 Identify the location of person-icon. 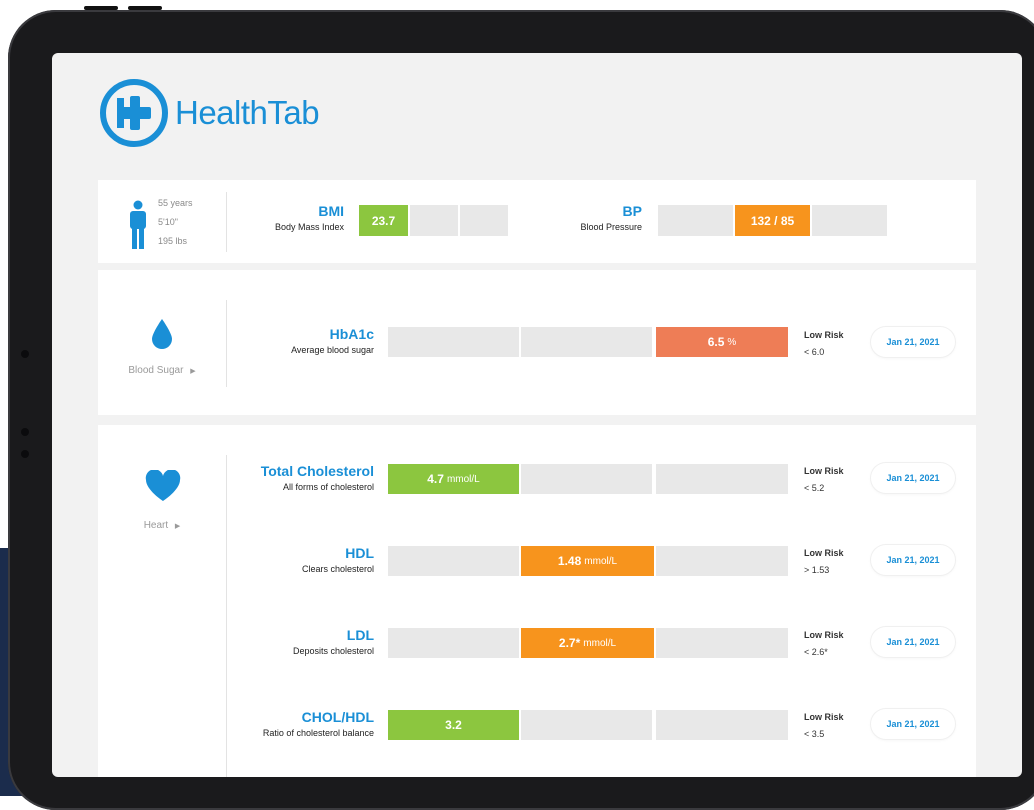
(138, 224).